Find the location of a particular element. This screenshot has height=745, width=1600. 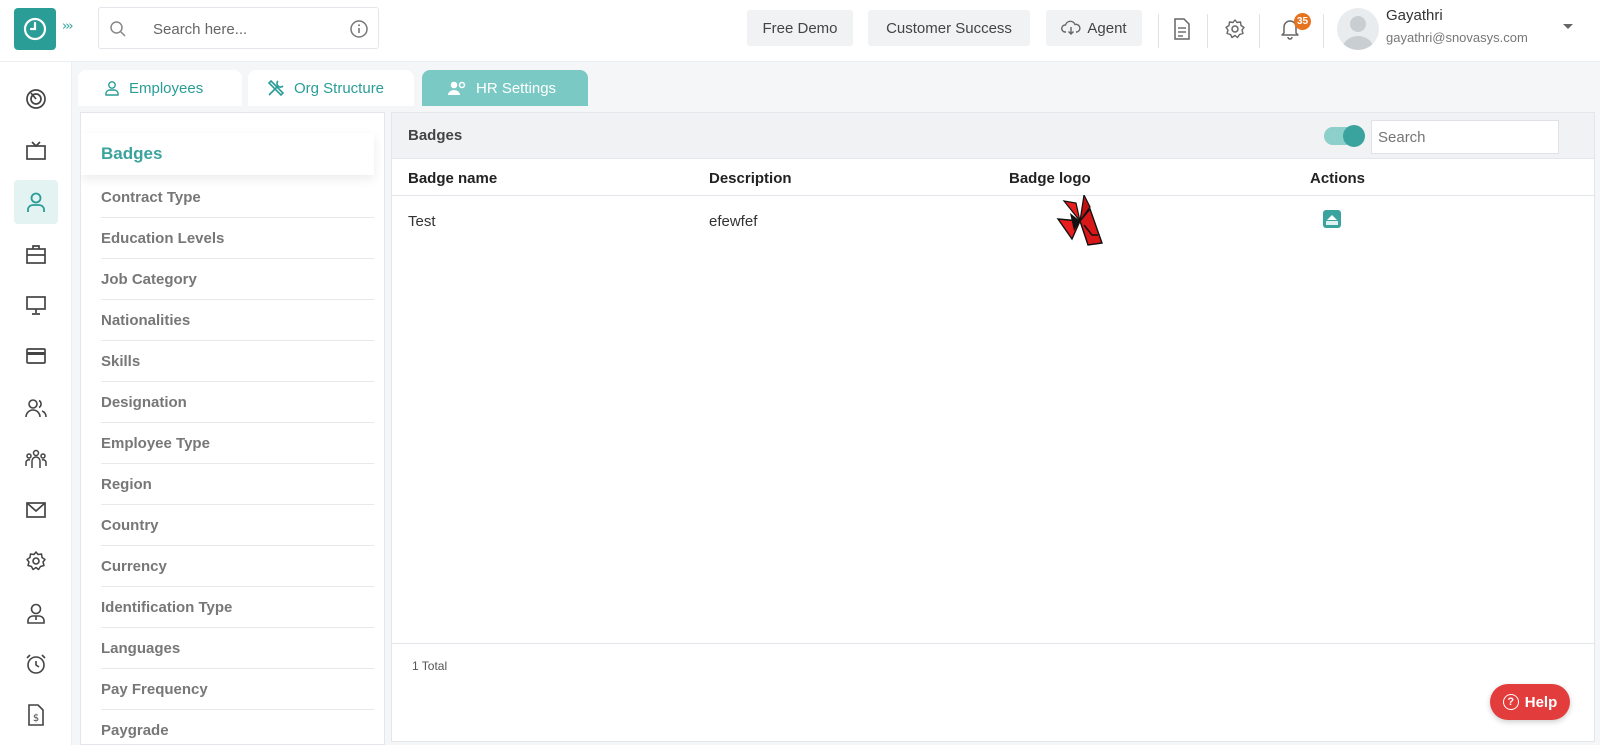

notification-count-badge: 35 is located at coordinates (1302, 21).